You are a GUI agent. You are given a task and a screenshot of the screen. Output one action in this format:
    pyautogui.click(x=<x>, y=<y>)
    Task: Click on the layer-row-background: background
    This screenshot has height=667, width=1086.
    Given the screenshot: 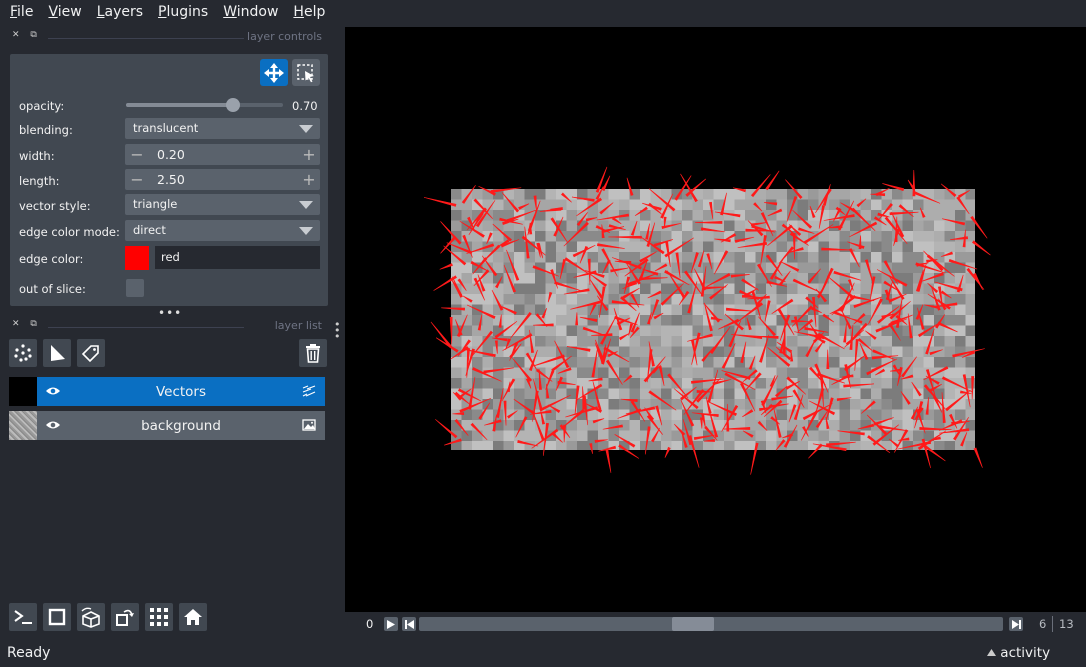 What is the action you would take?
    pyautogui.click(x=167, y=425)
    